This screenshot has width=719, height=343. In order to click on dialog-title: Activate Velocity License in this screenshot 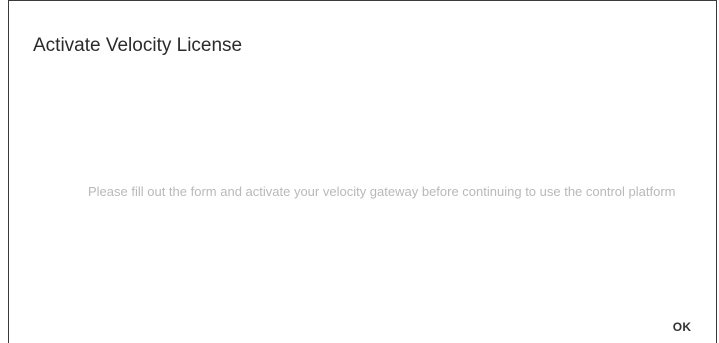, I will do `click(138, 45)`.